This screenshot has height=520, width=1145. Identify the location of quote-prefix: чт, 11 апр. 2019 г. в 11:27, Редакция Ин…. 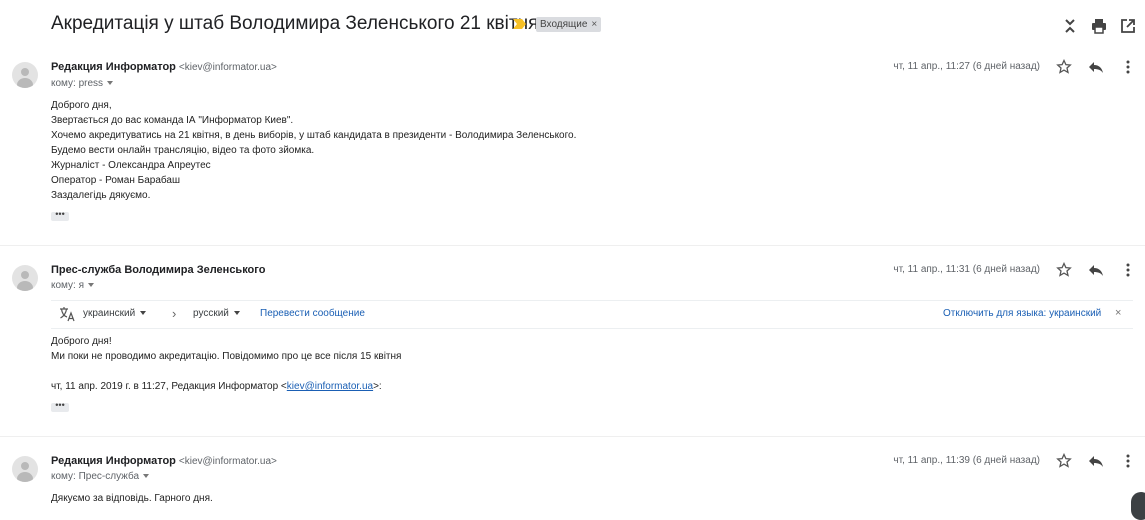
(169, 386).